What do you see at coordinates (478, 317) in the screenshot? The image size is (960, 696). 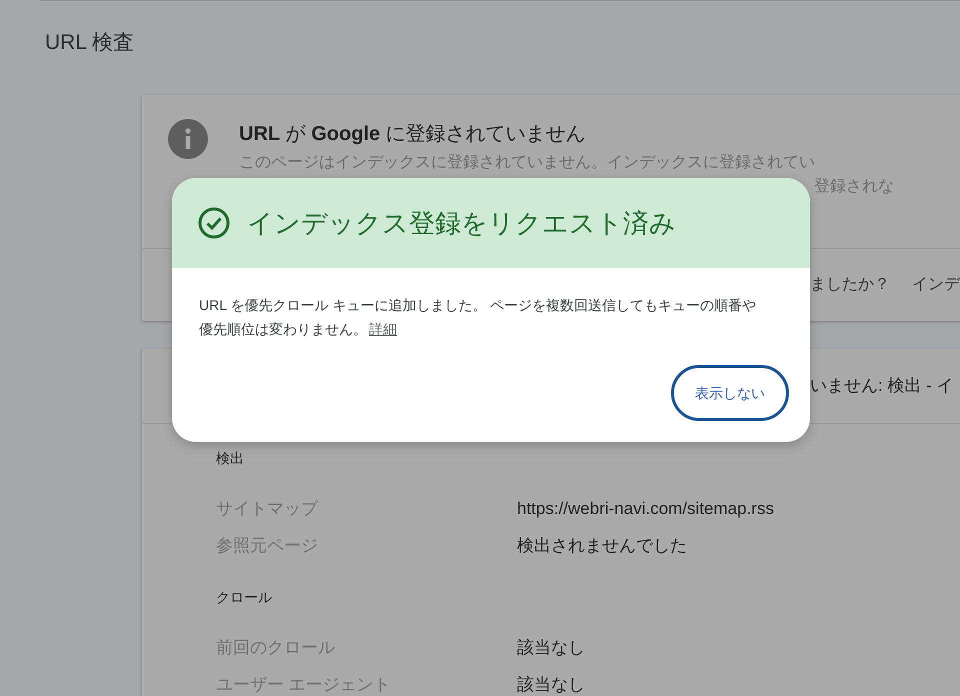 I see `dialog-message: URL を優先クロール キューに追加しました。 ページを複数回送信してもキューの順番や優先順位は変わりません。詳細` at bounding box center [478, 317].